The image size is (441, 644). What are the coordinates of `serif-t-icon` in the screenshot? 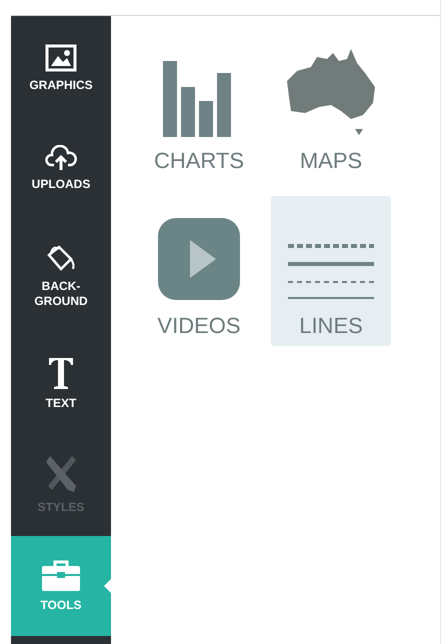 It's located at (61, 373).